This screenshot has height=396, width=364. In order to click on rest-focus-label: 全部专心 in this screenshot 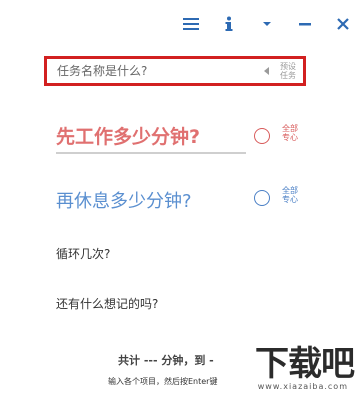, I will do `click(290, 195)`.